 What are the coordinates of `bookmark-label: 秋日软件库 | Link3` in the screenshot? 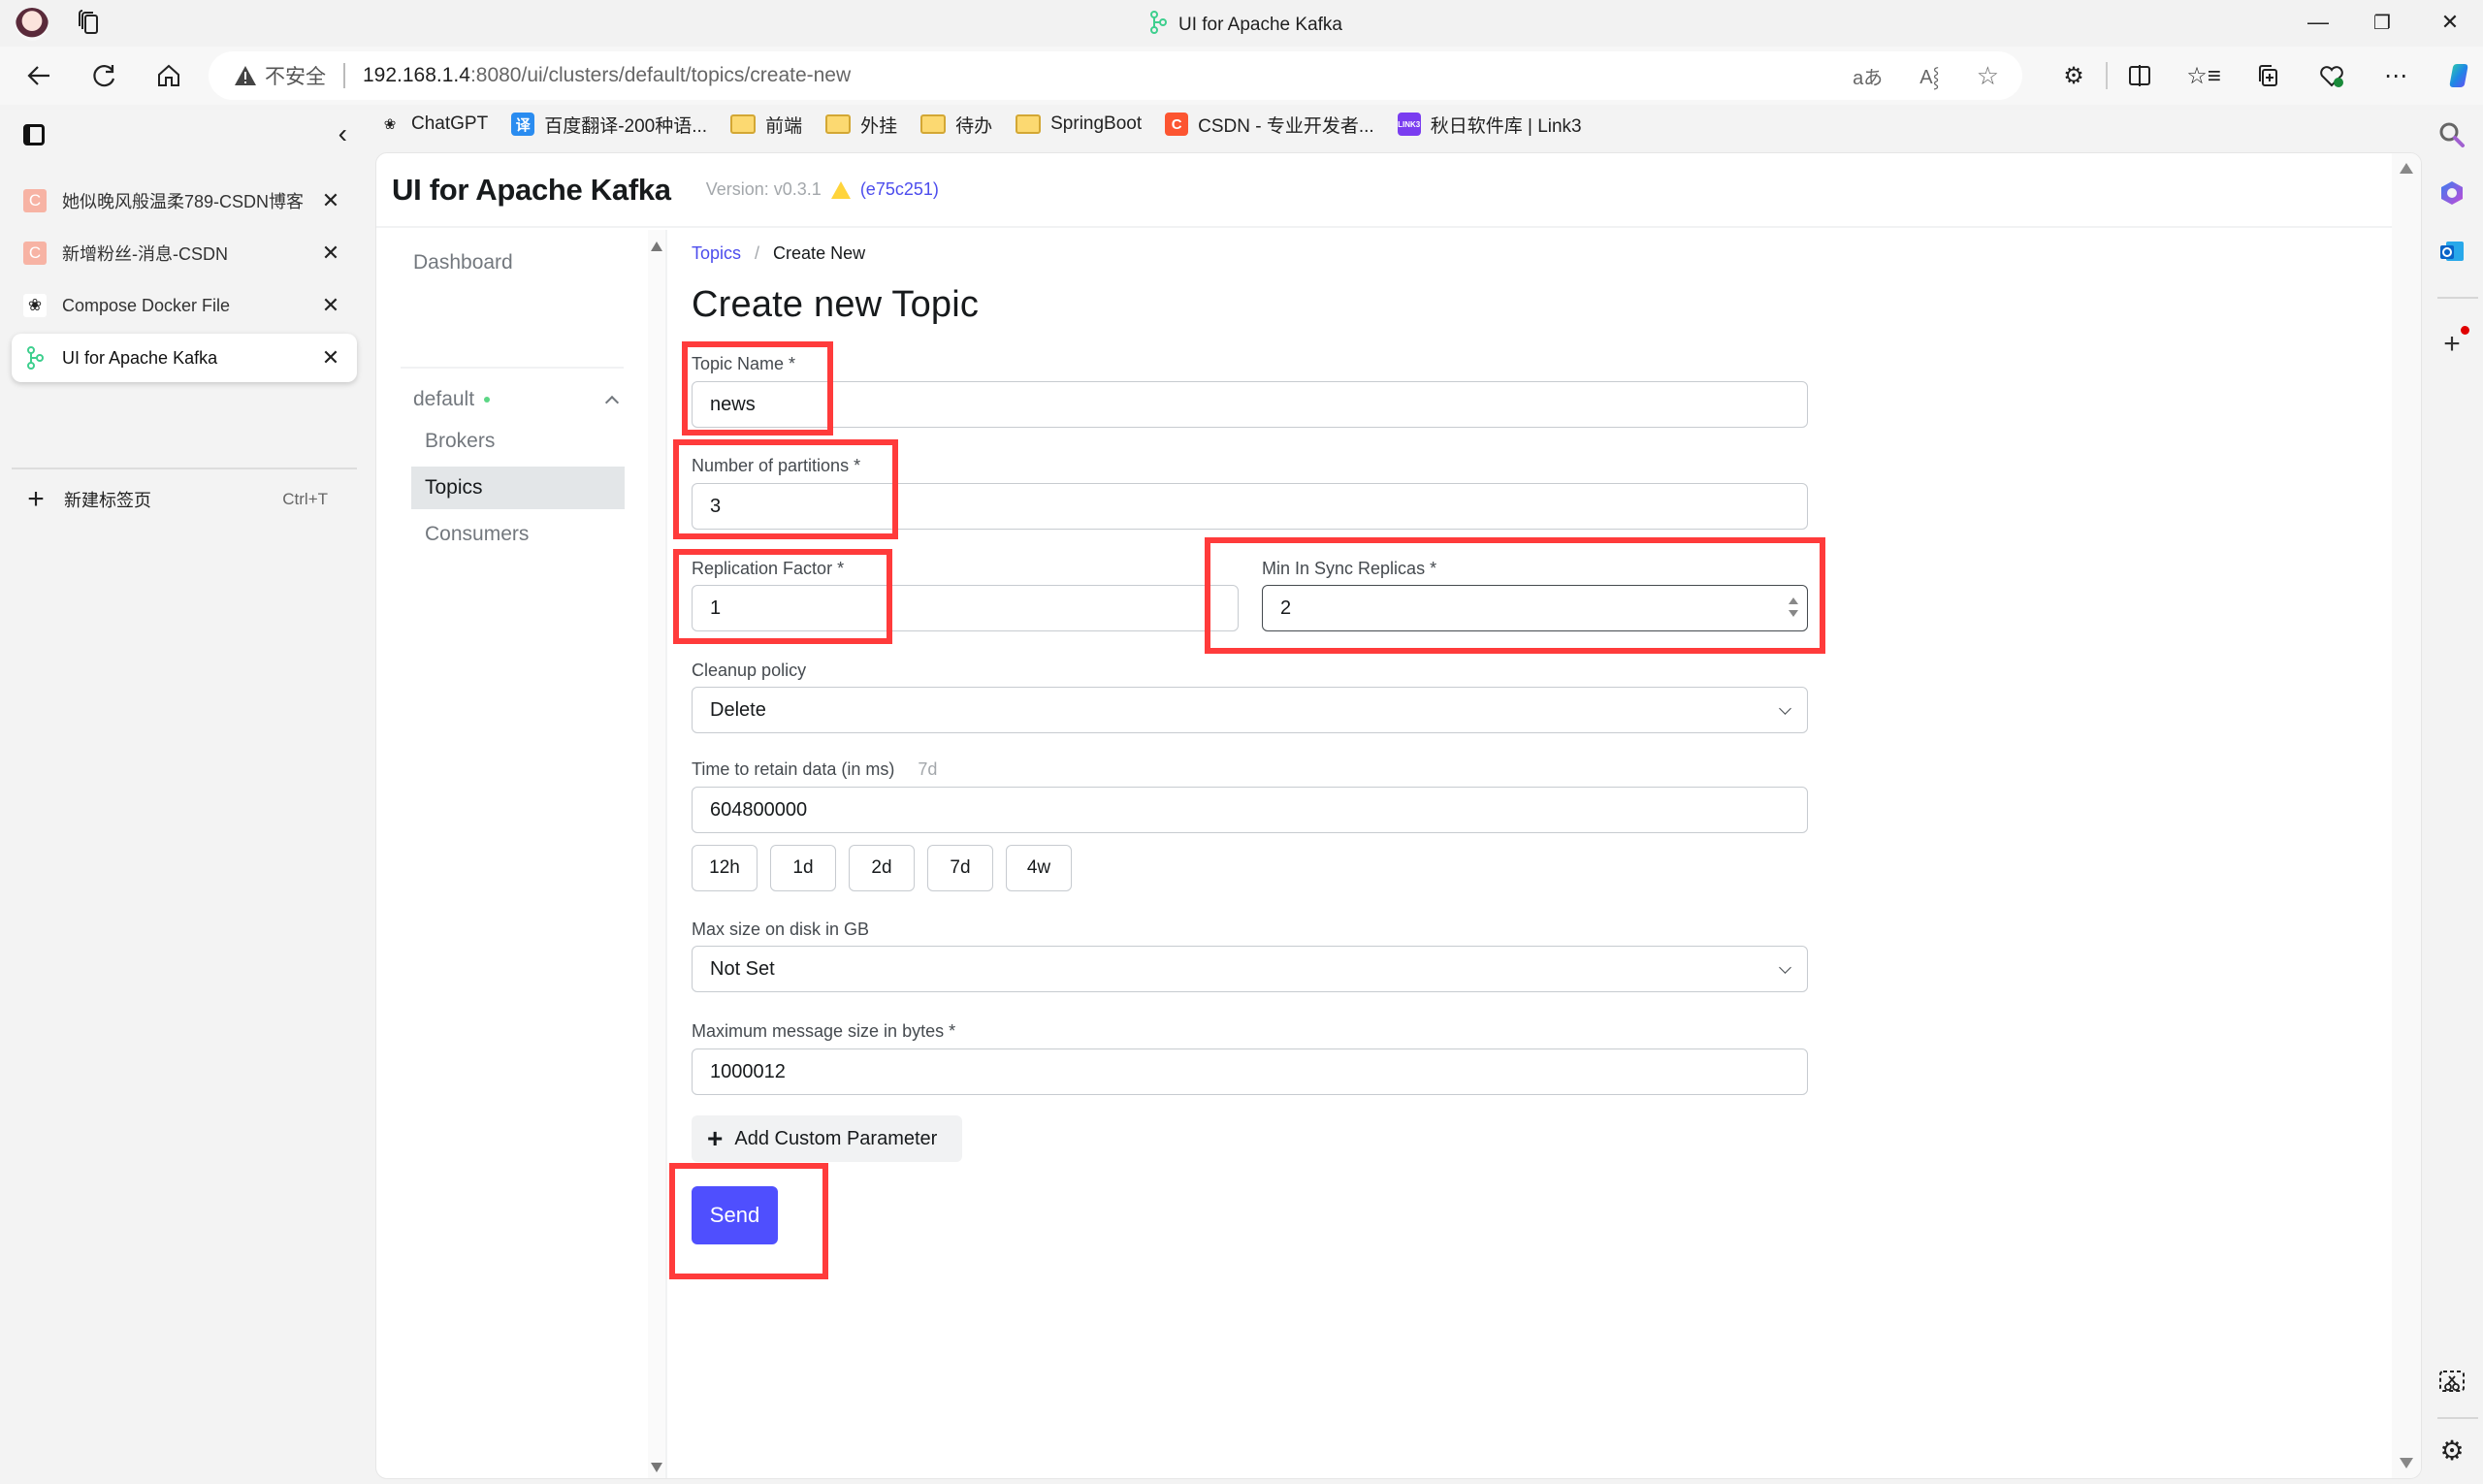 It's located at (1506, 126).